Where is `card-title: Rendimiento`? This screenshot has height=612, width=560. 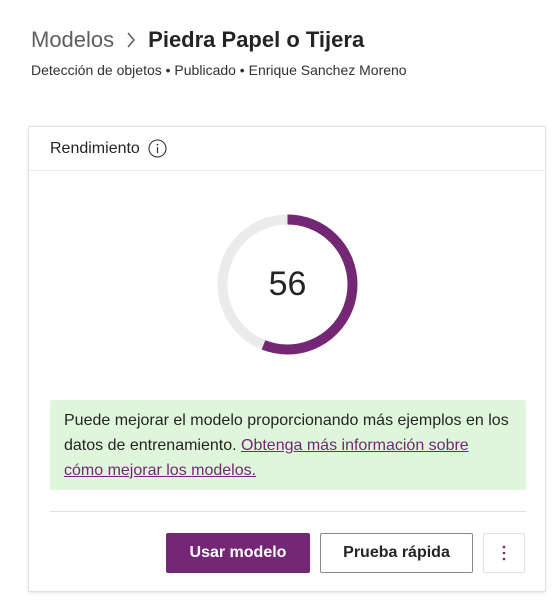
card-title: Rendimiento is located at coordinates (95, 148).